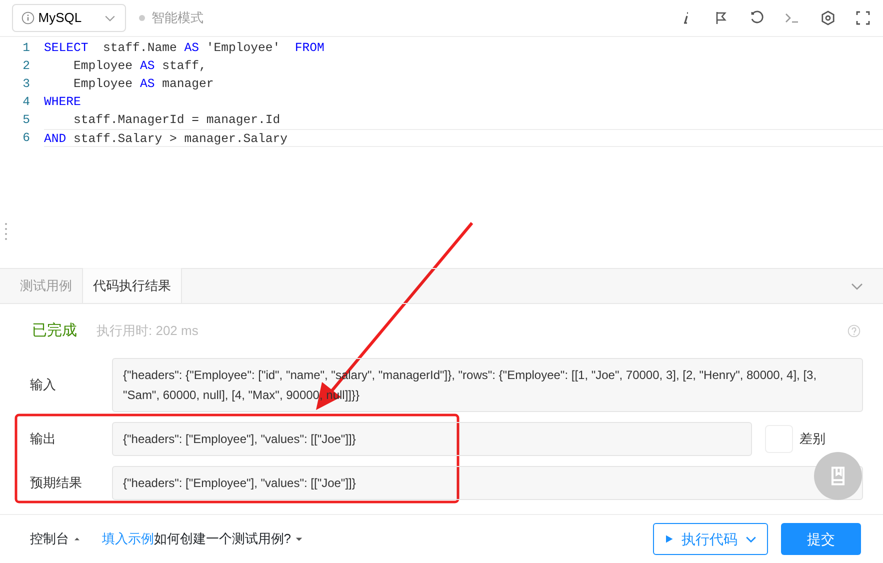  What do you see at coordinates (56, 483) in the screenshot?
I see `field-label: 预期结果` at bounding box center [56, 483].